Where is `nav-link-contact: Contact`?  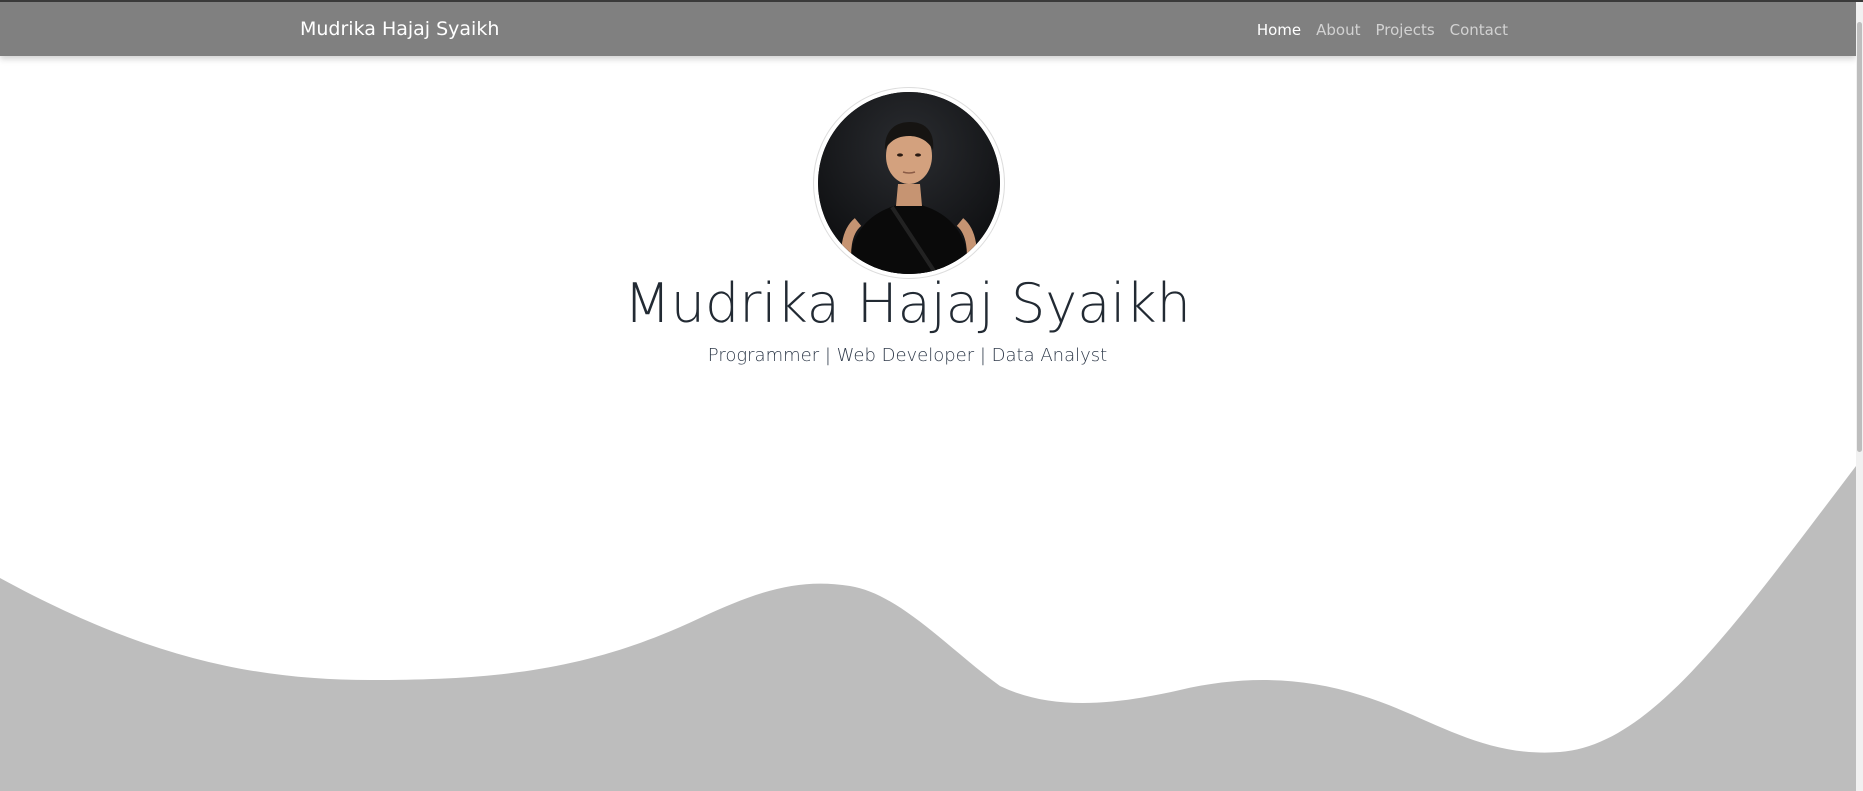
nav-link-contact: Contact is located at coordinates (1479, 30).